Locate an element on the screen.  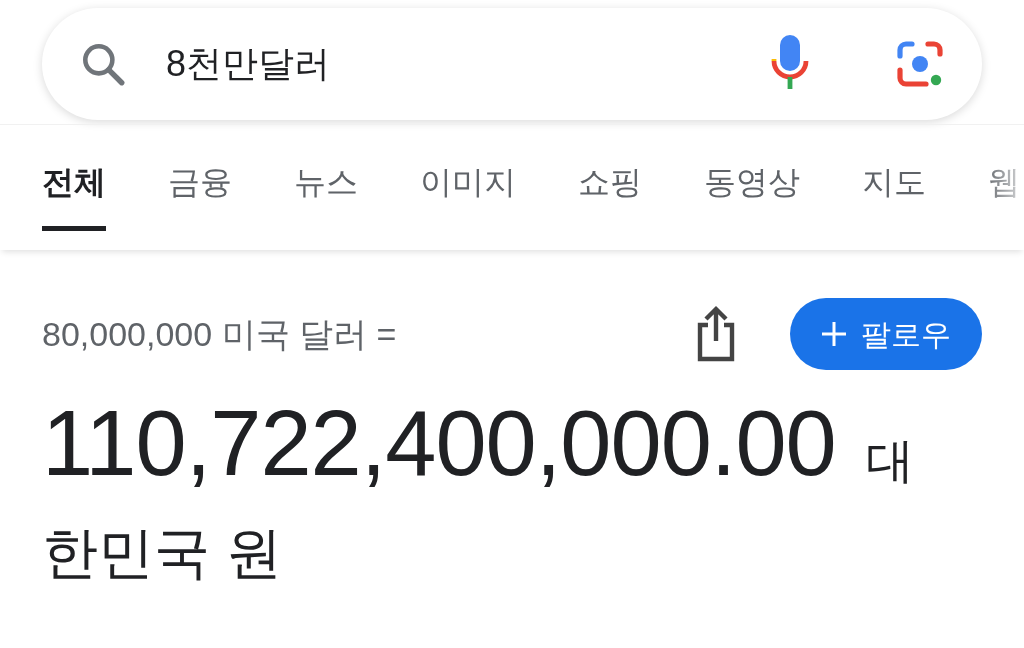
camera-icon is located at coordinates (920, 64).